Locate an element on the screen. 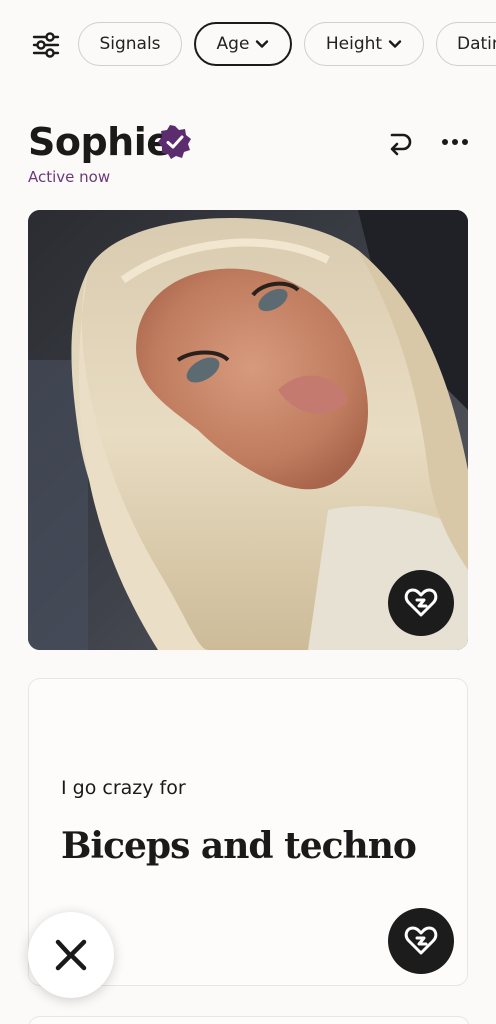  verified-badge-icon is located at coordinates (174, 142).